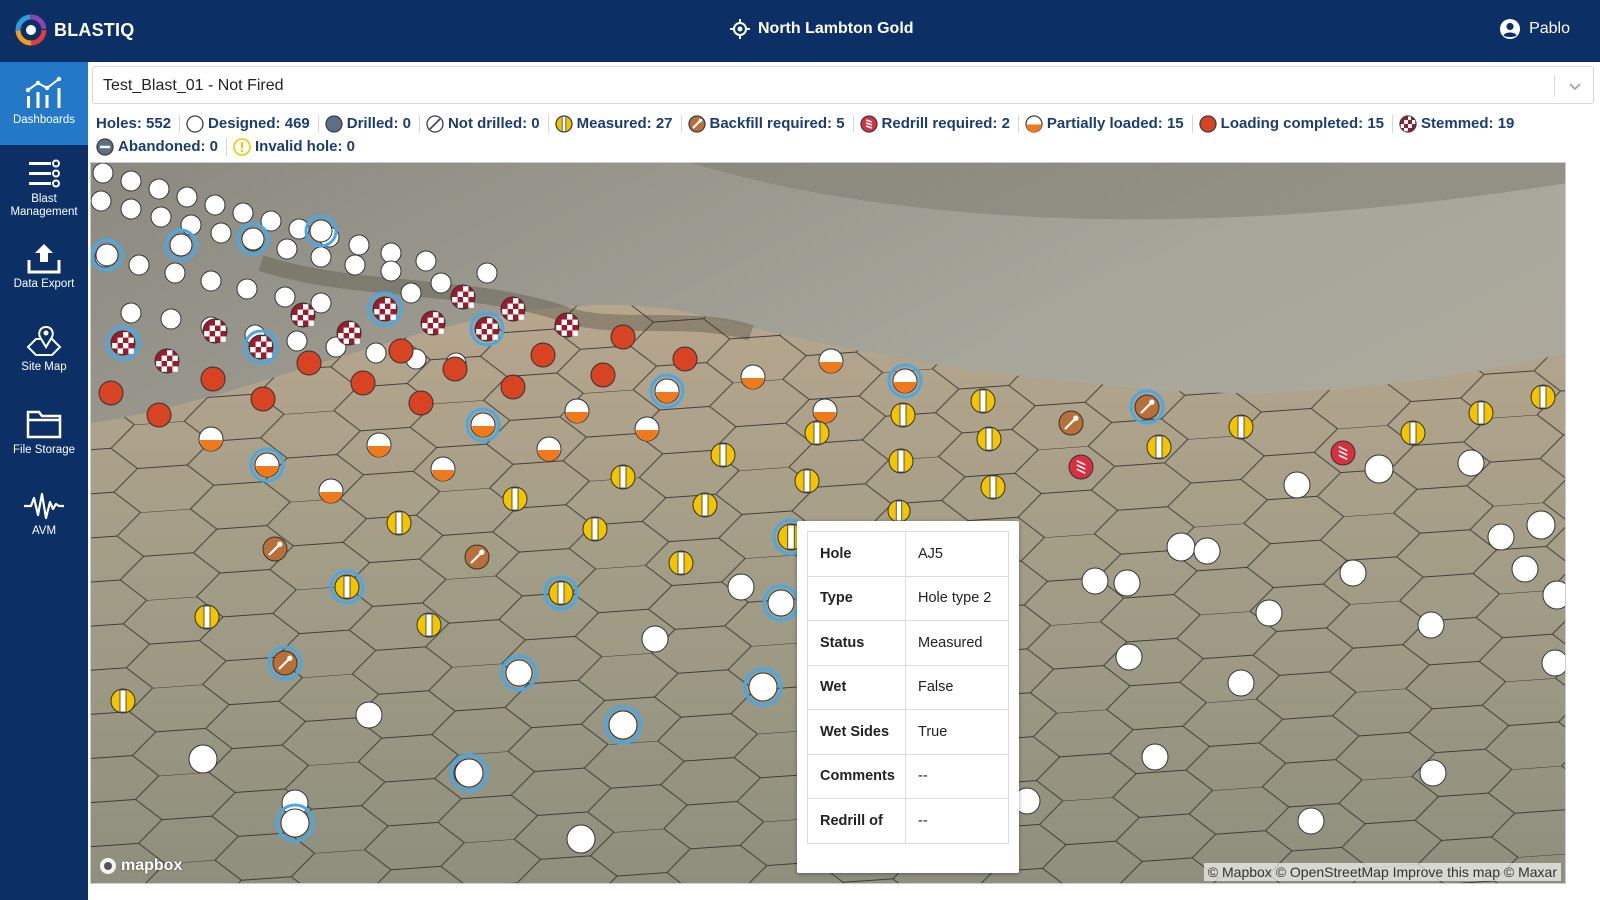 The height and width of the screenshot is (900, 1600). What do you see at coordinates (44, 435) in the screenshot?
I see `sidebar-item-file-storage: File Storage` at bounding box center [44, 435].